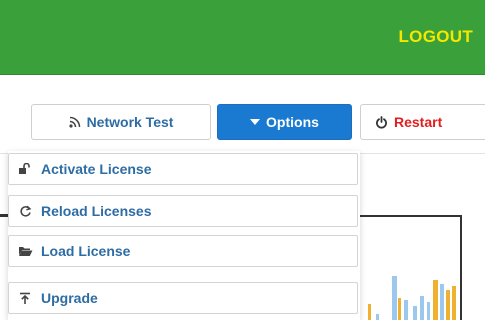  I want to click on menu-item-label: Activate License, so click(96, 169).